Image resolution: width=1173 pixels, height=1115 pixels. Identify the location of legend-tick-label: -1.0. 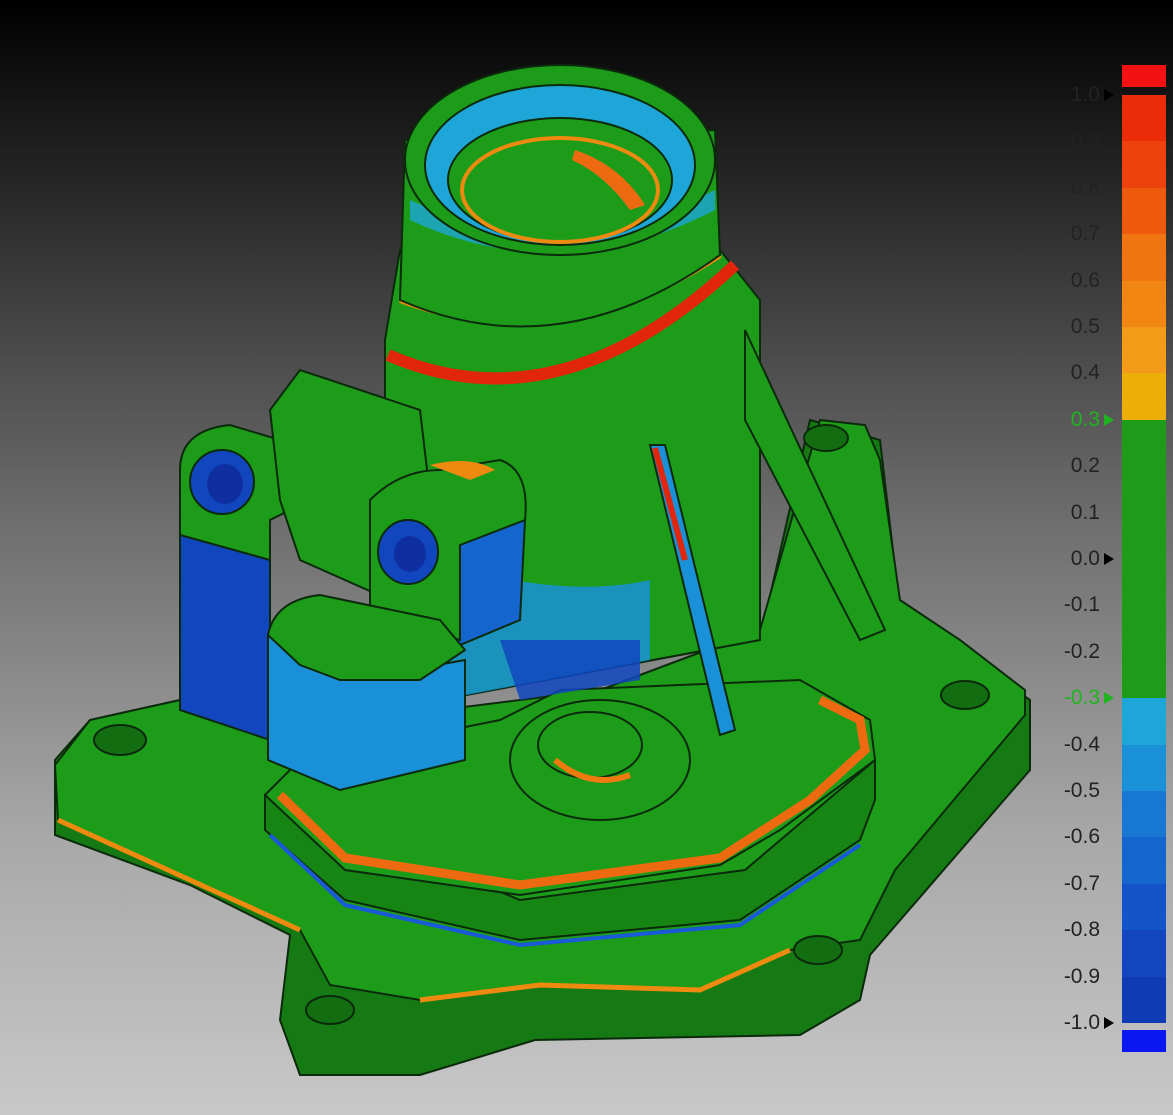
(1081, 1022).